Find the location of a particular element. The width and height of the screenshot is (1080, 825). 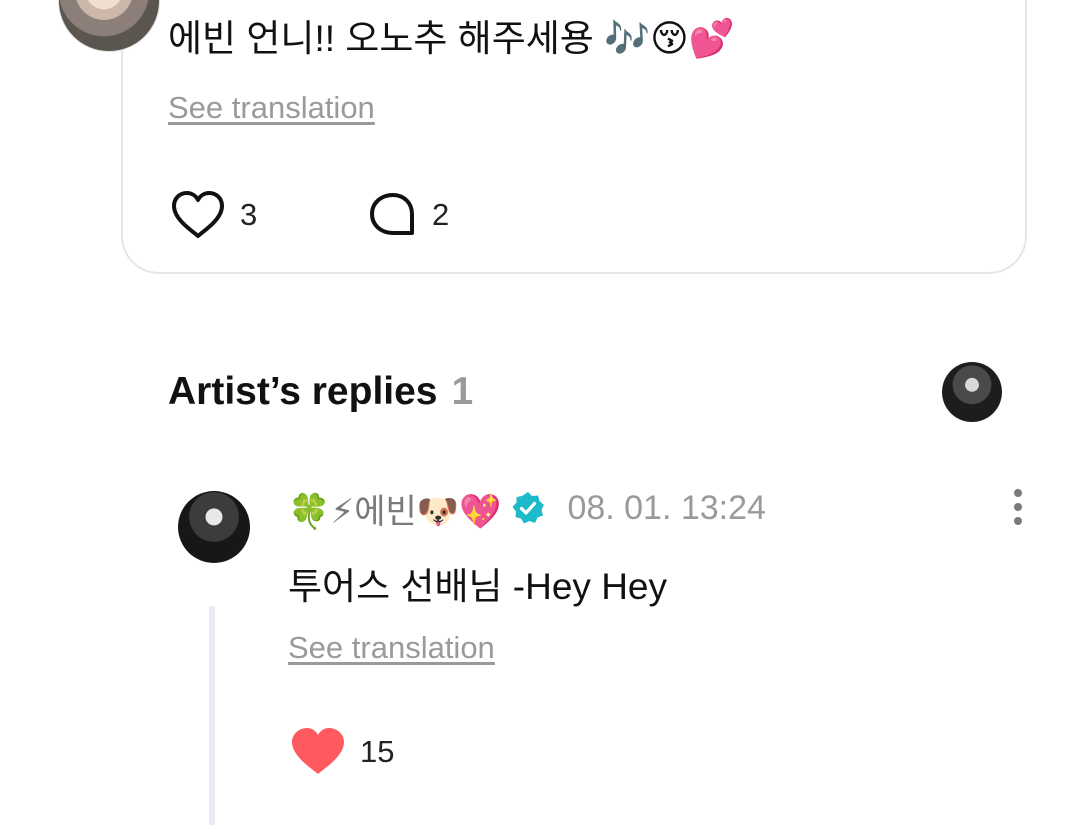

comment-bubble-icon is located at coordinates (392, 214).